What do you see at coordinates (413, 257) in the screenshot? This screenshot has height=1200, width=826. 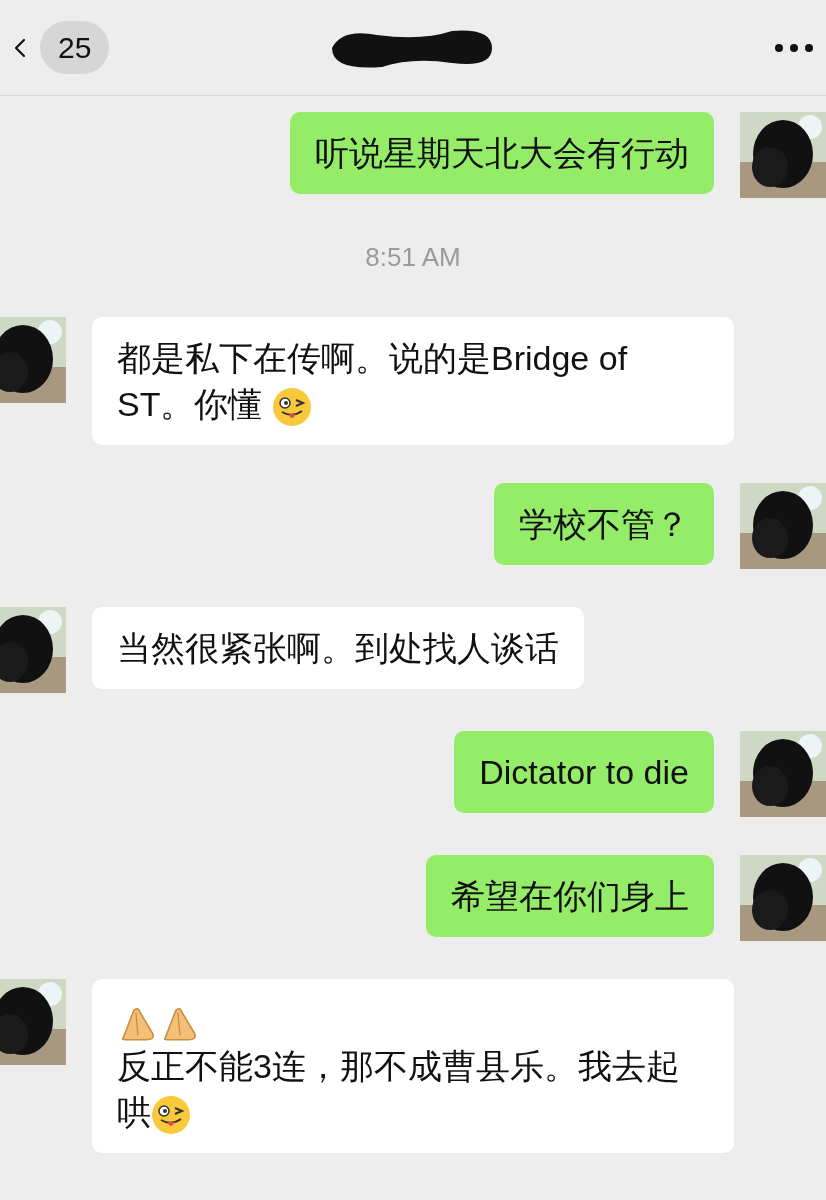 I see `timestamp: 8:51 AM` at bounding box center [413, 257].